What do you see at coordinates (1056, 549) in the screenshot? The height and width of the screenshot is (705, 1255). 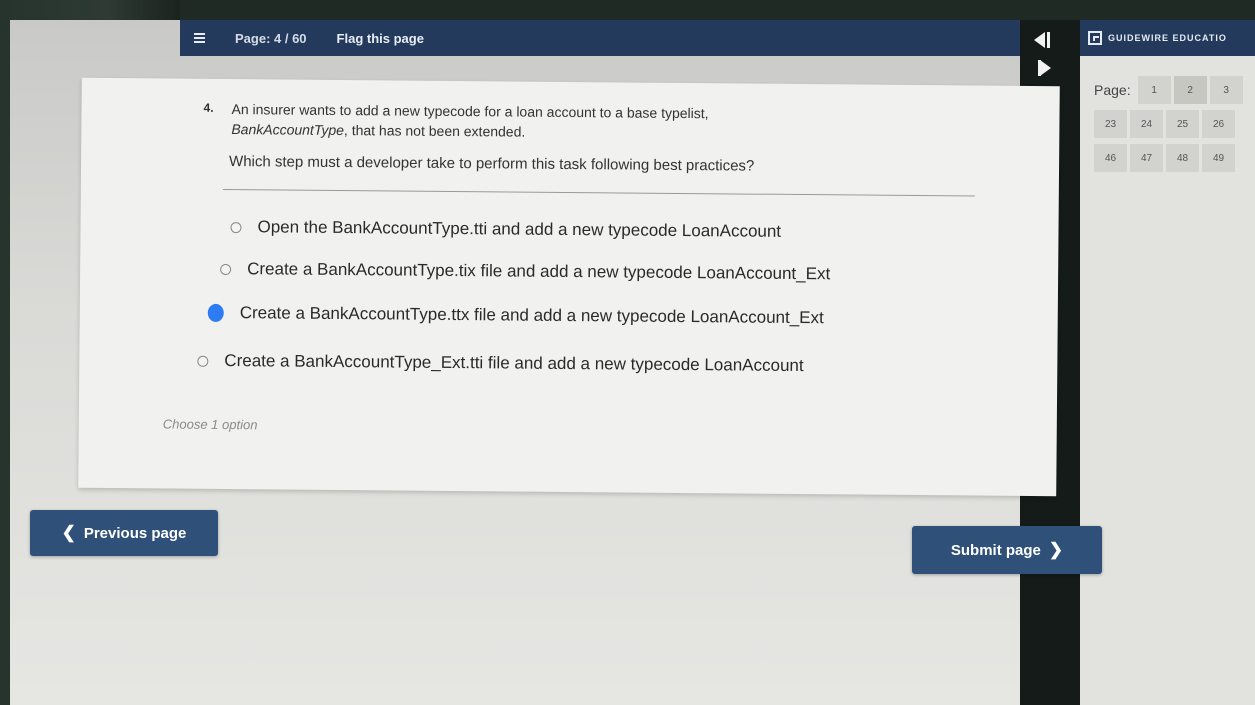 I see `chevron-right-icon: ❯` at bounding box center [1056, 549].